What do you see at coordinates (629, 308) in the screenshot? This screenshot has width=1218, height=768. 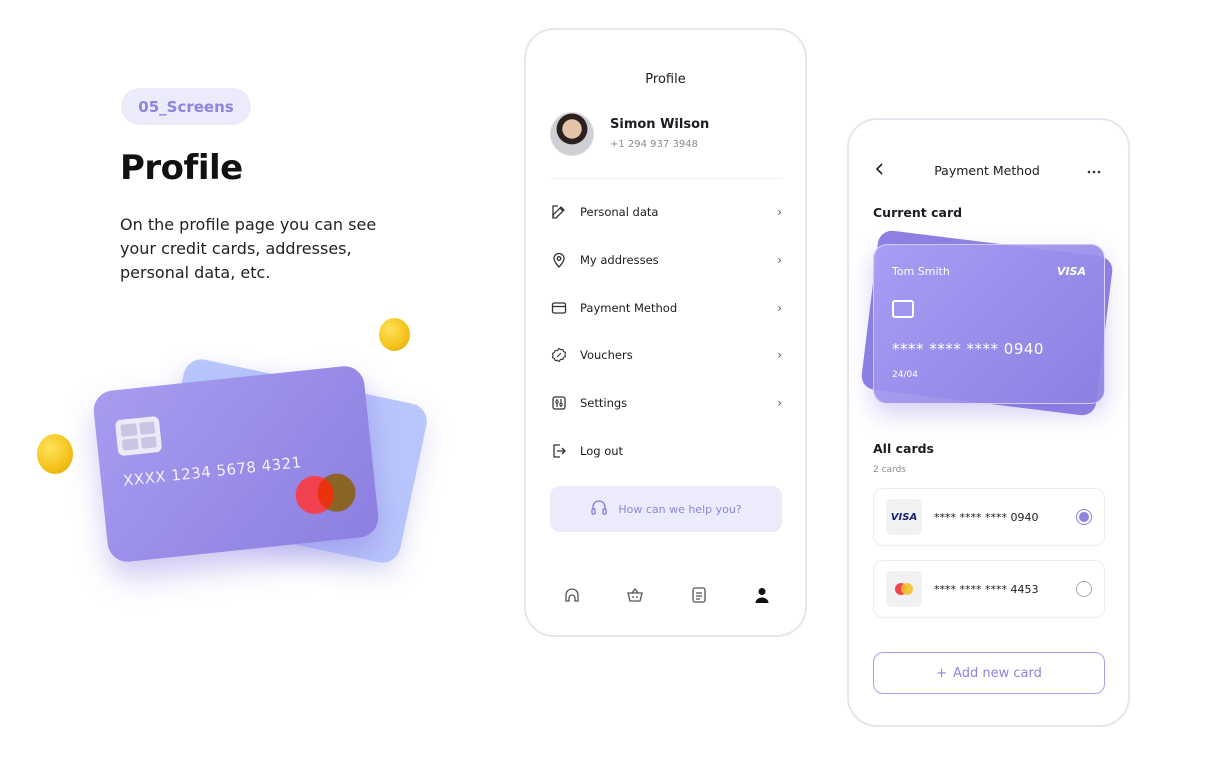 I see `menu-item-label: Payment Method` at bounding box center [629, 308].